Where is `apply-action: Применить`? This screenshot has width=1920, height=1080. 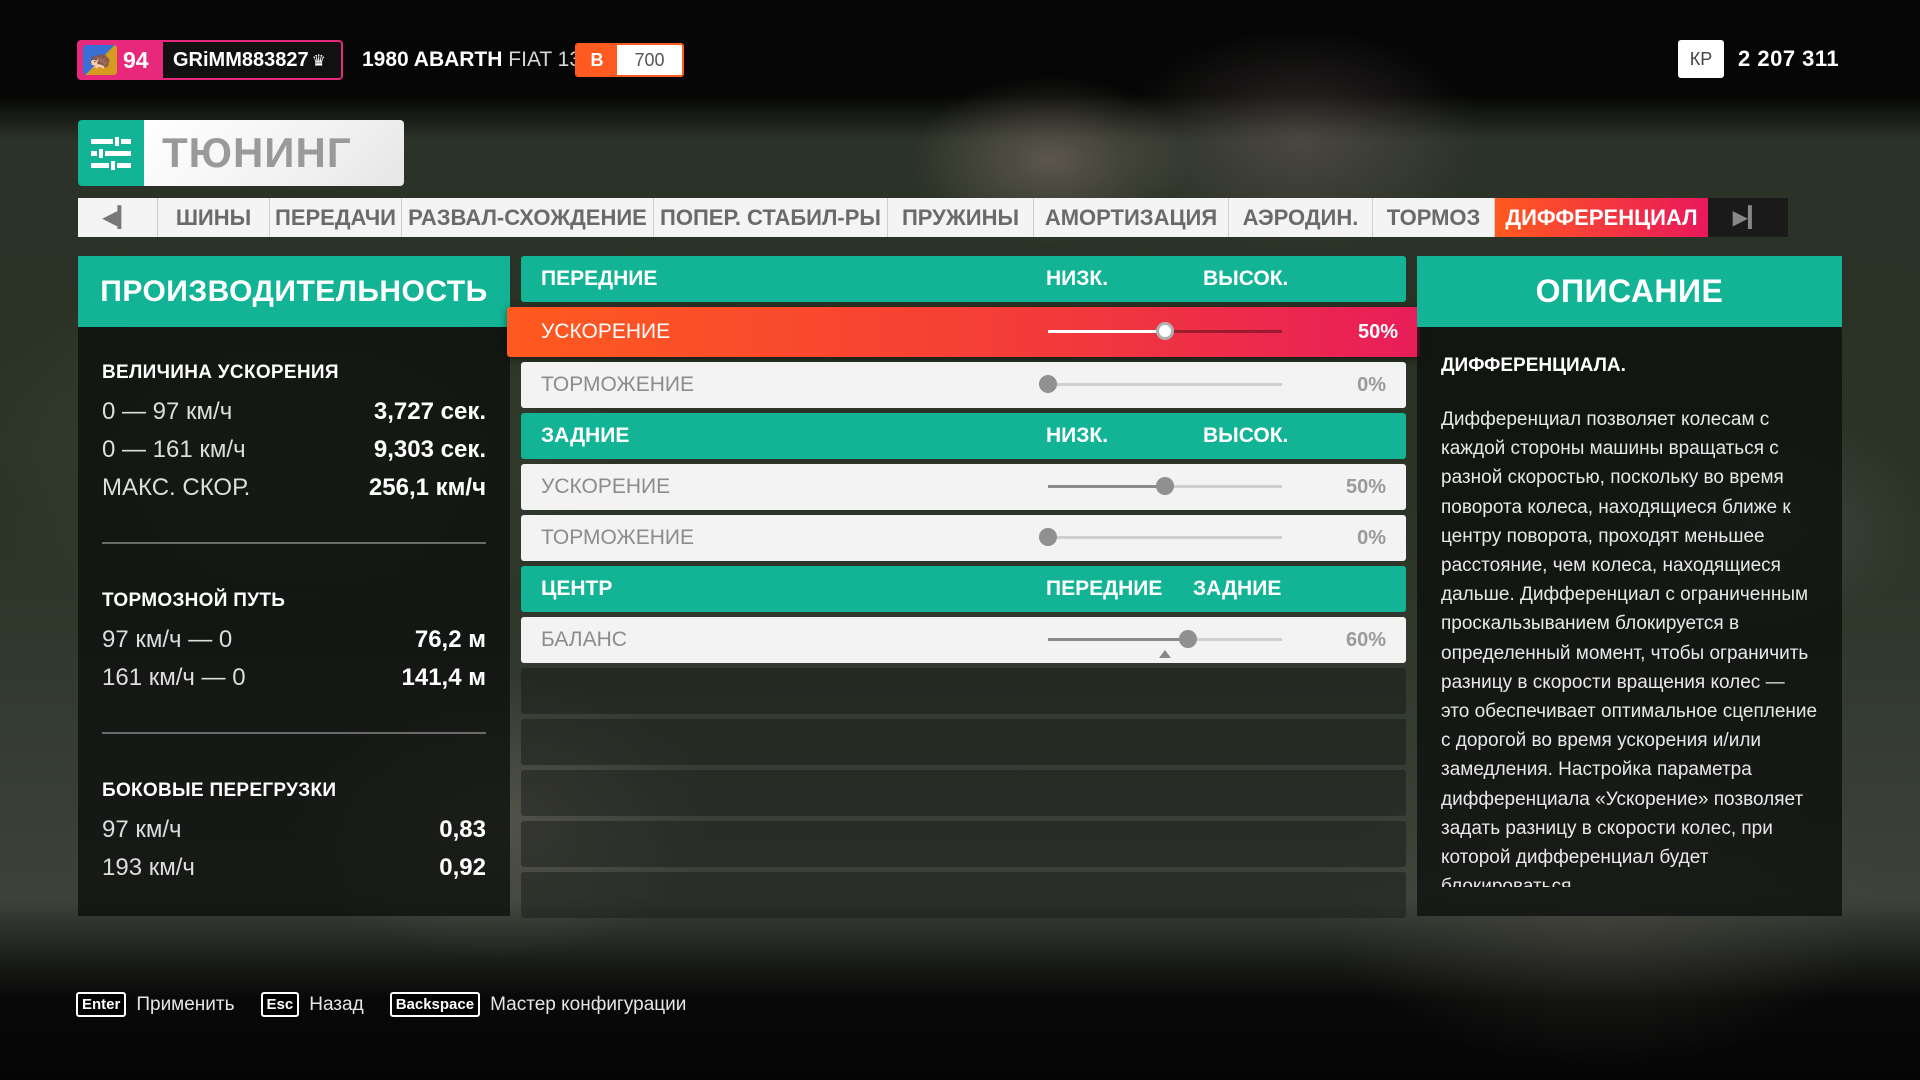
apply-action: Применить is located at coordinates (185, 1005).